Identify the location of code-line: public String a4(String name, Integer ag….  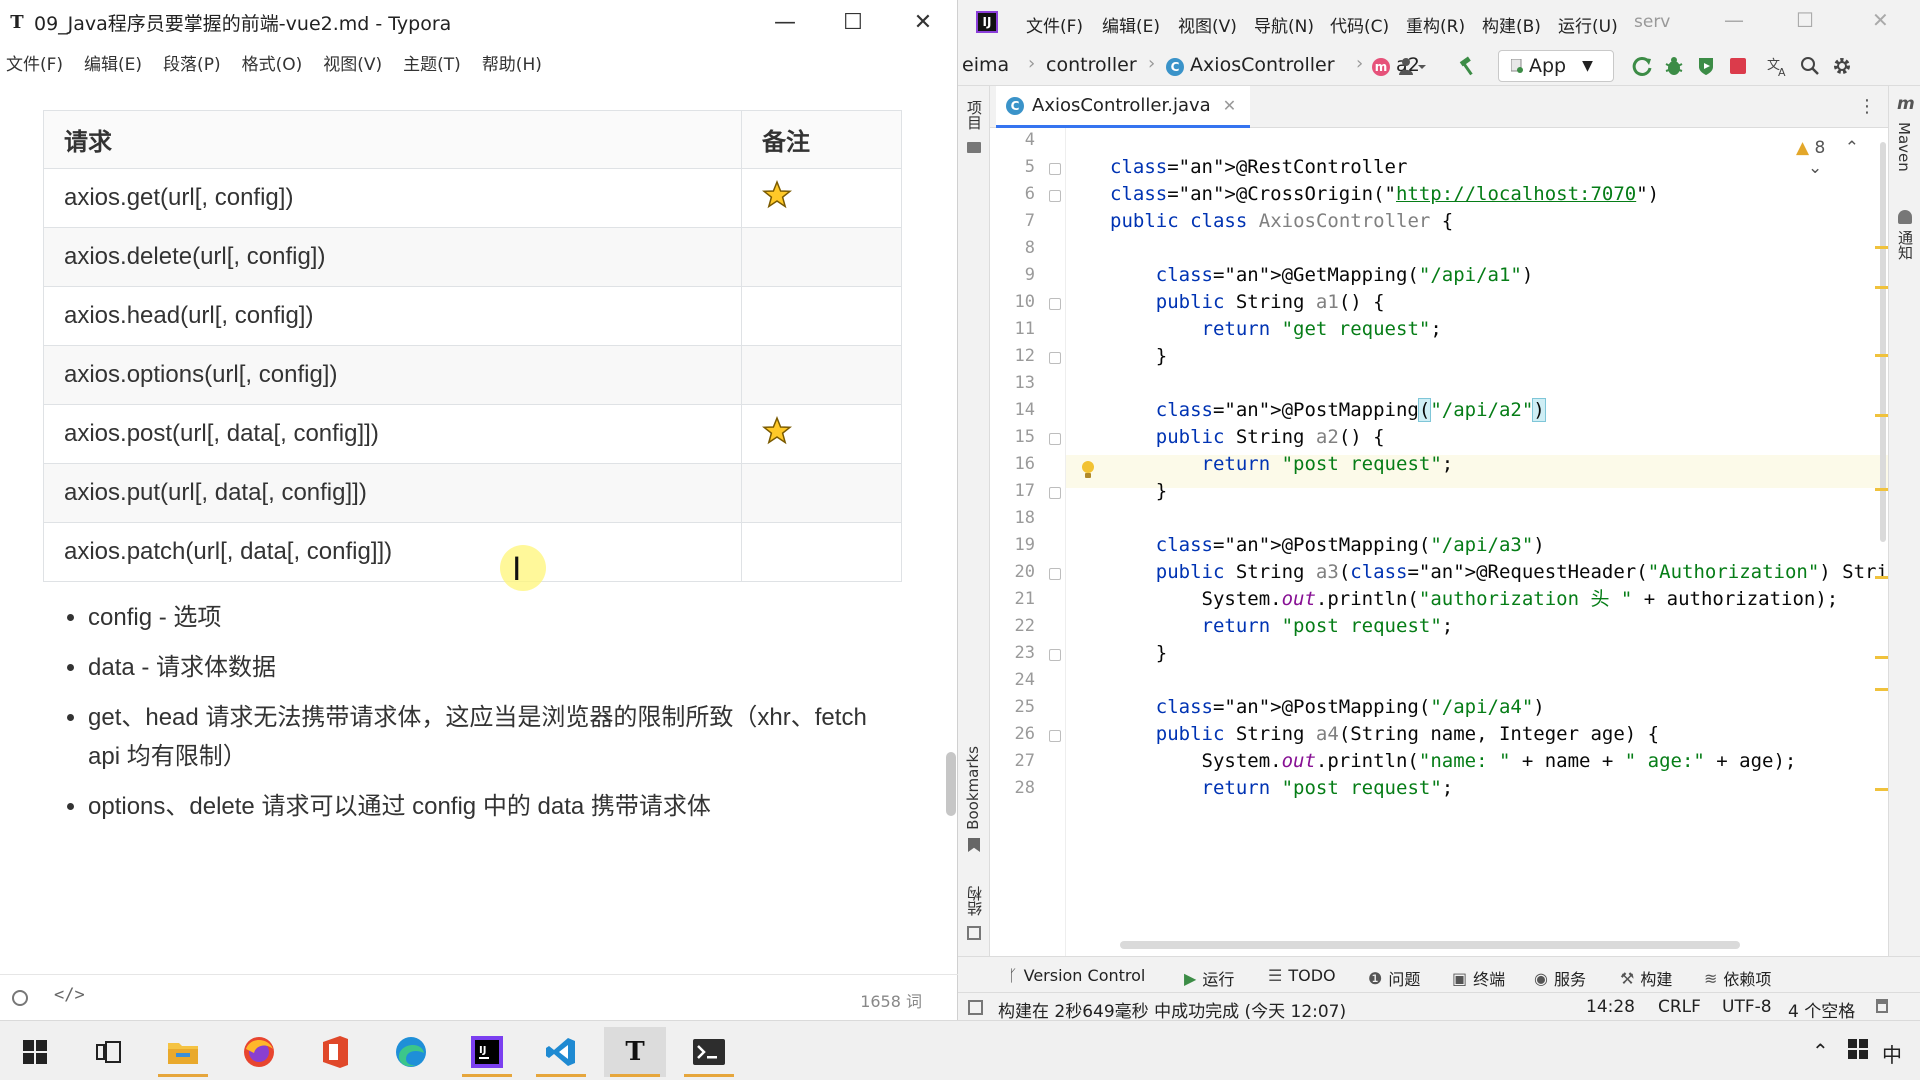
(1384, 734).